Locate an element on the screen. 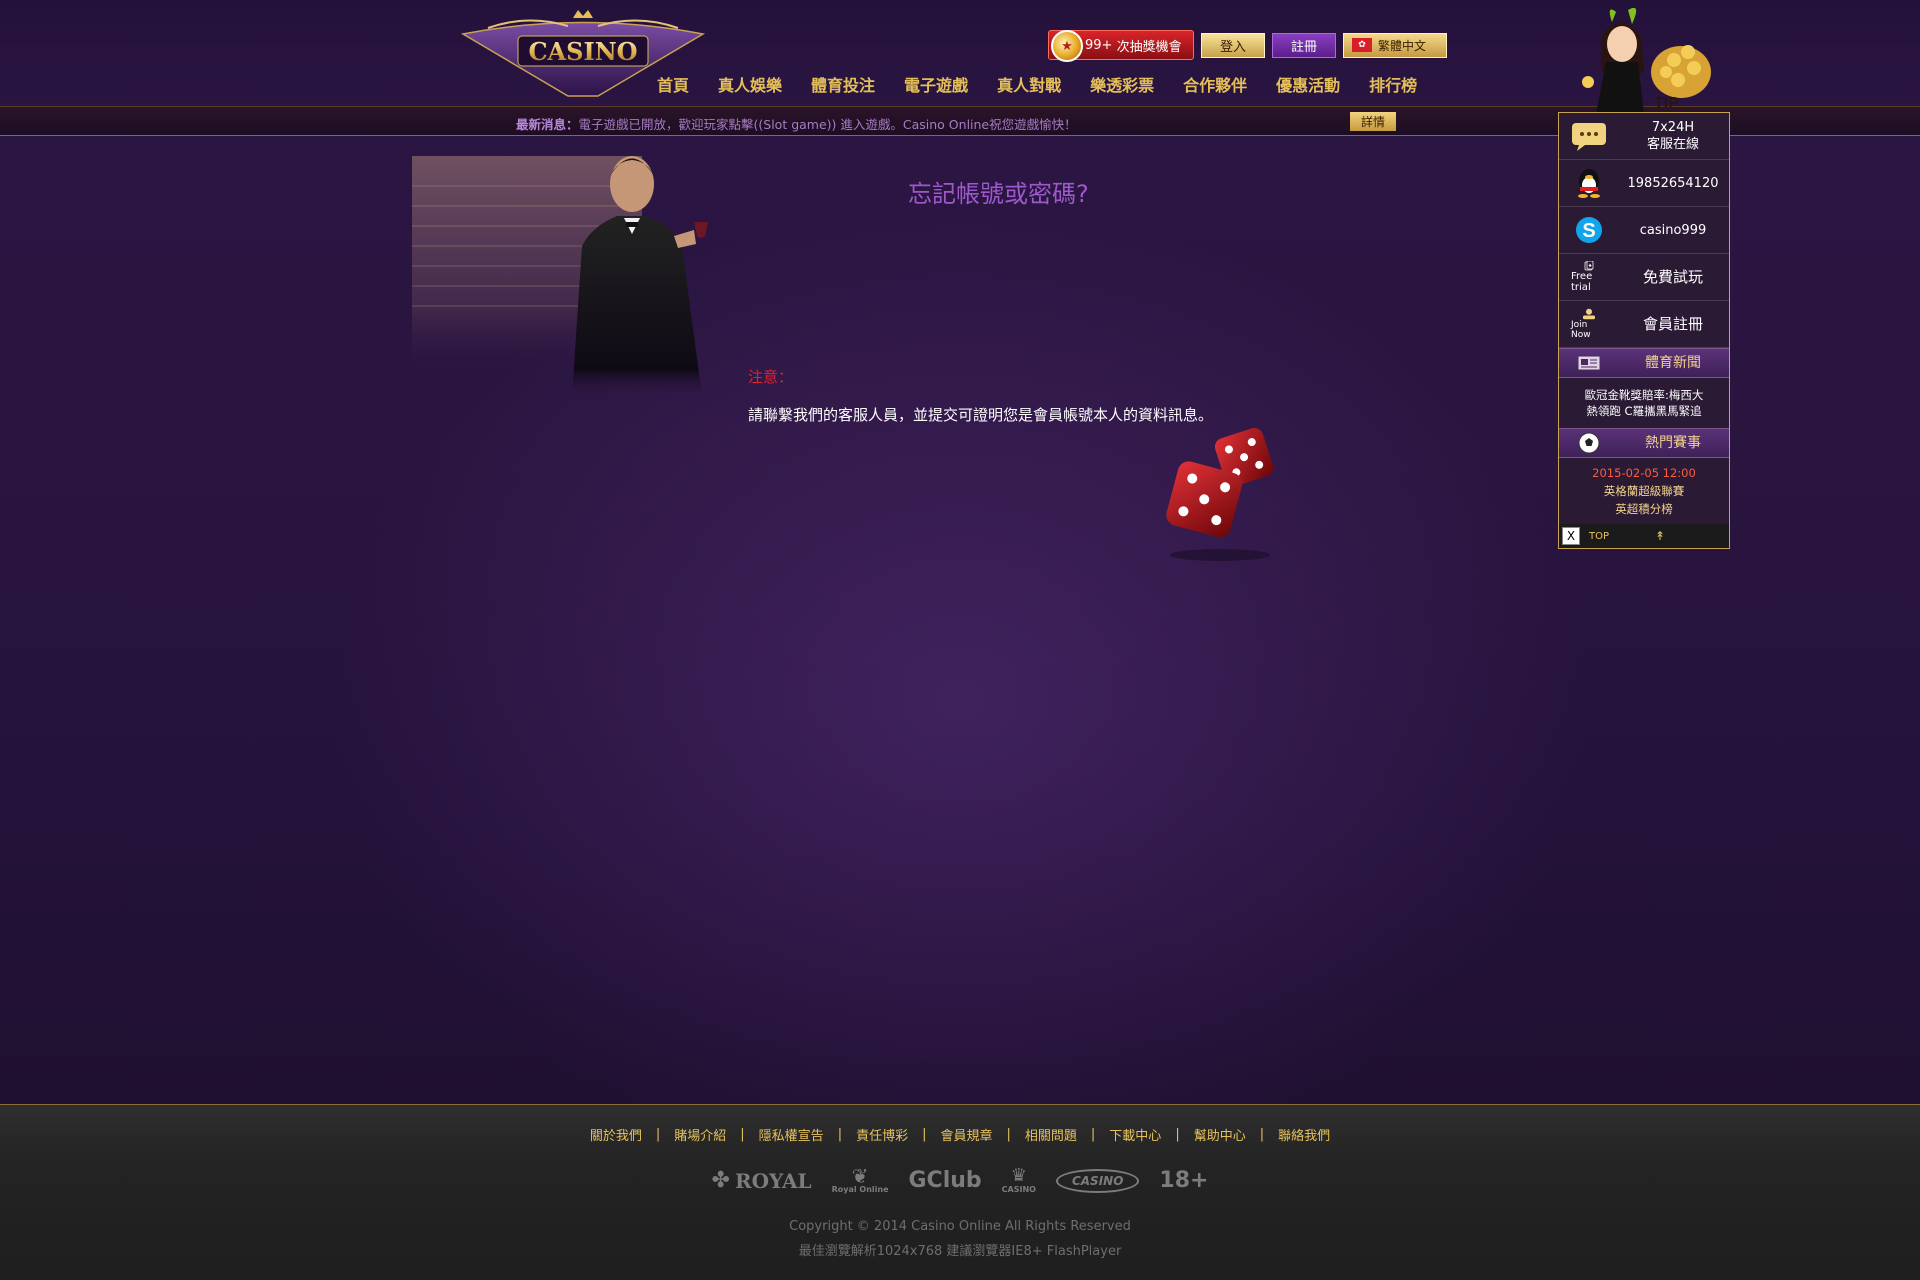  nav-live-casino: 真人娛樂 is located at coordinates (750, 84).